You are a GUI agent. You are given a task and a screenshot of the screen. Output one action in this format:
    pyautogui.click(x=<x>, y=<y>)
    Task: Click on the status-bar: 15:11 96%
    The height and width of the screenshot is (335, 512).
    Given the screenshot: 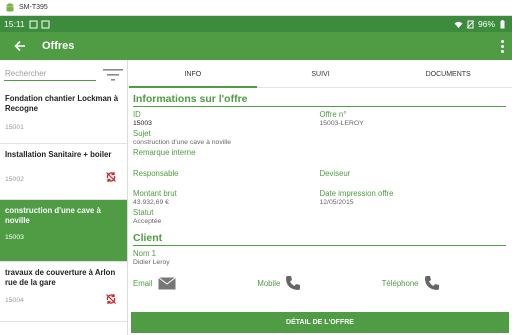 What is the action you would take?
    pyautogui.click(x=256, y=24)
    